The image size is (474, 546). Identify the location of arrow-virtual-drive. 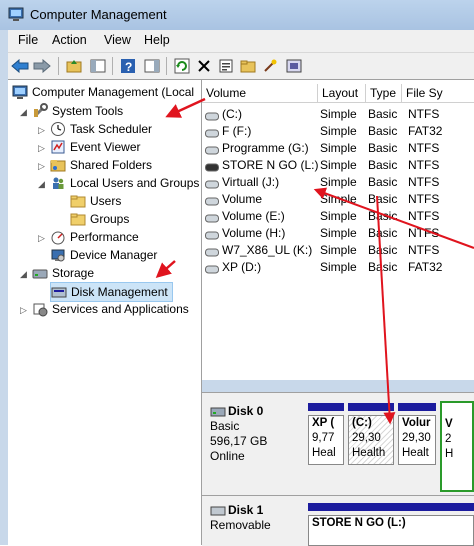
(393, 218).